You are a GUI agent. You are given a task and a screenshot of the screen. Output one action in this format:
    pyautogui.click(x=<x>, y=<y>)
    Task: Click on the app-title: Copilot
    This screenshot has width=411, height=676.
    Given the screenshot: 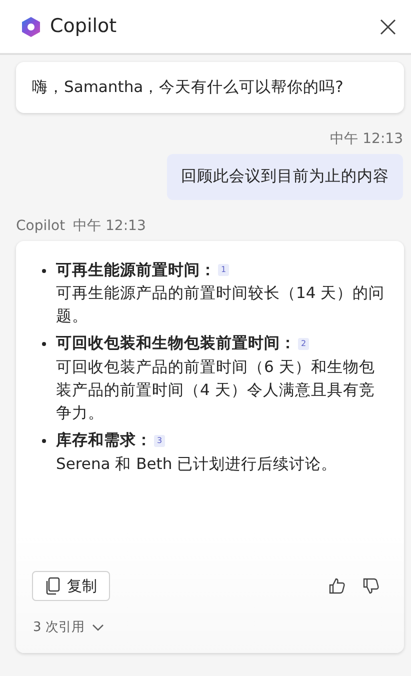 What is the action you would take?
    pyautogui.click(x=83, y=27)
    